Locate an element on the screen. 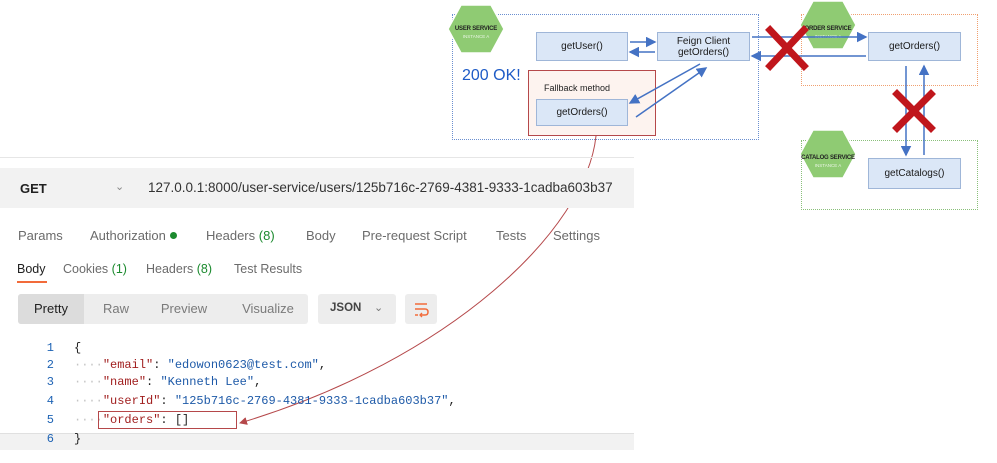  json-value: "Kenneth Lee" is located at coordinates (207, 382).